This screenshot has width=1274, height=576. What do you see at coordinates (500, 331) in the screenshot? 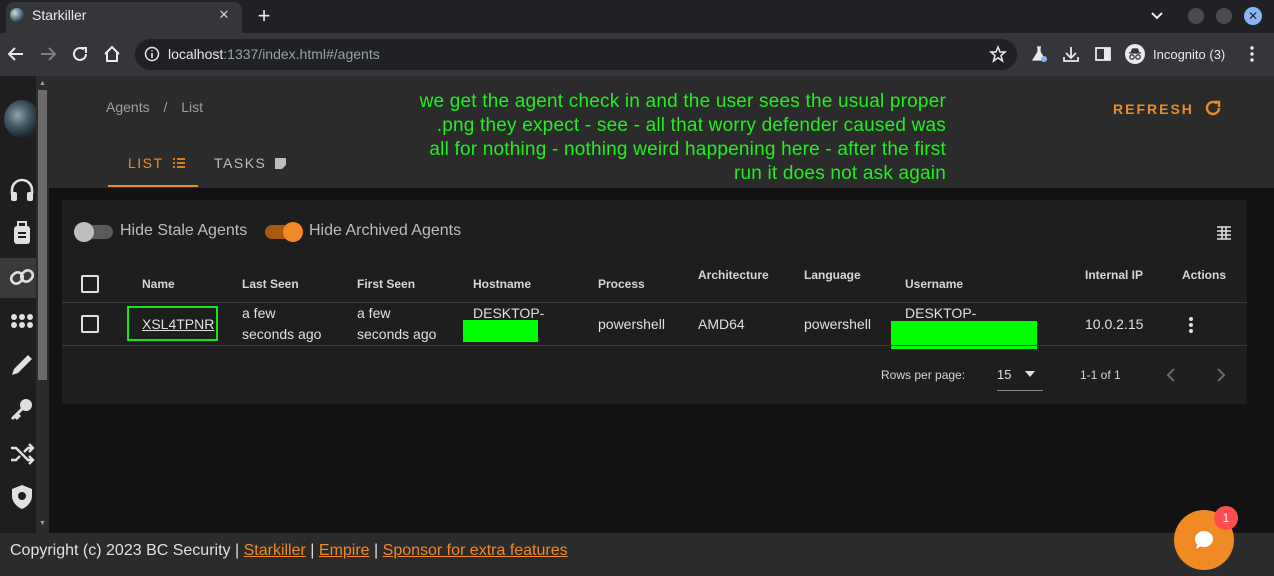
I see `hostname-redaction` at bounding box center [500, 331].